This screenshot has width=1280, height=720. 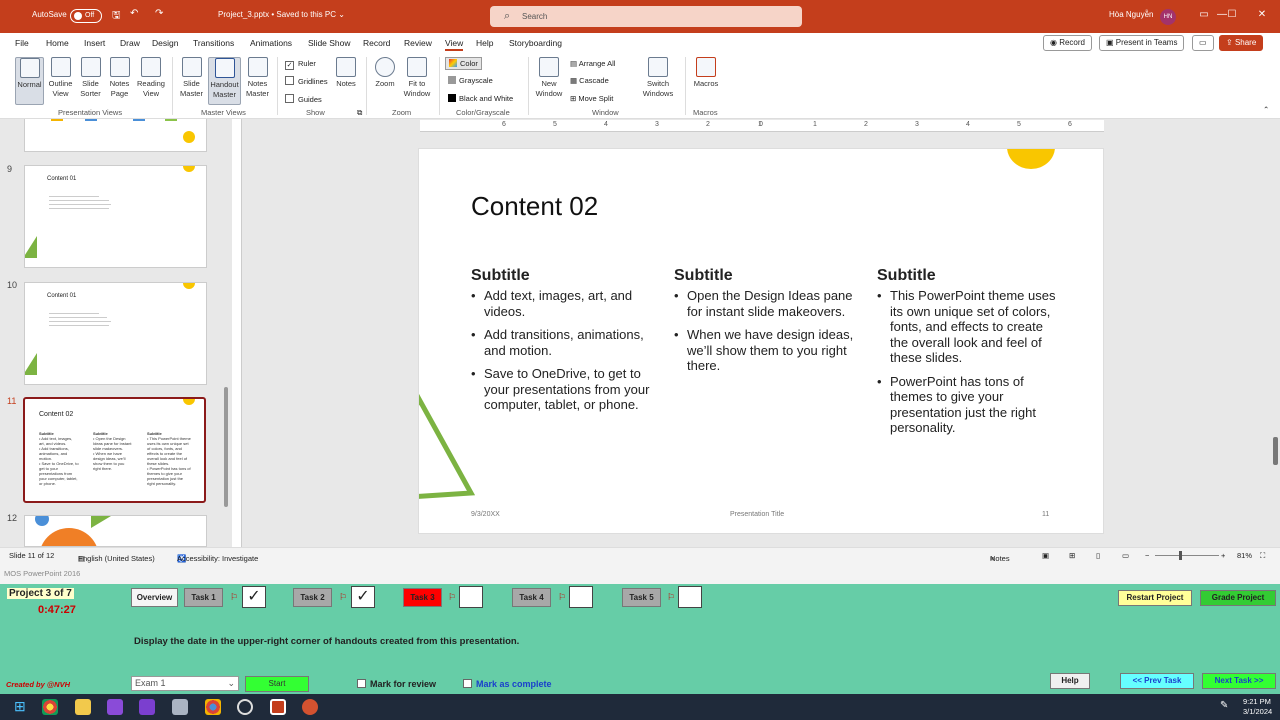 I want to click on mark-for-review-checkbox: Mark for review, so click(x=396, y=684).